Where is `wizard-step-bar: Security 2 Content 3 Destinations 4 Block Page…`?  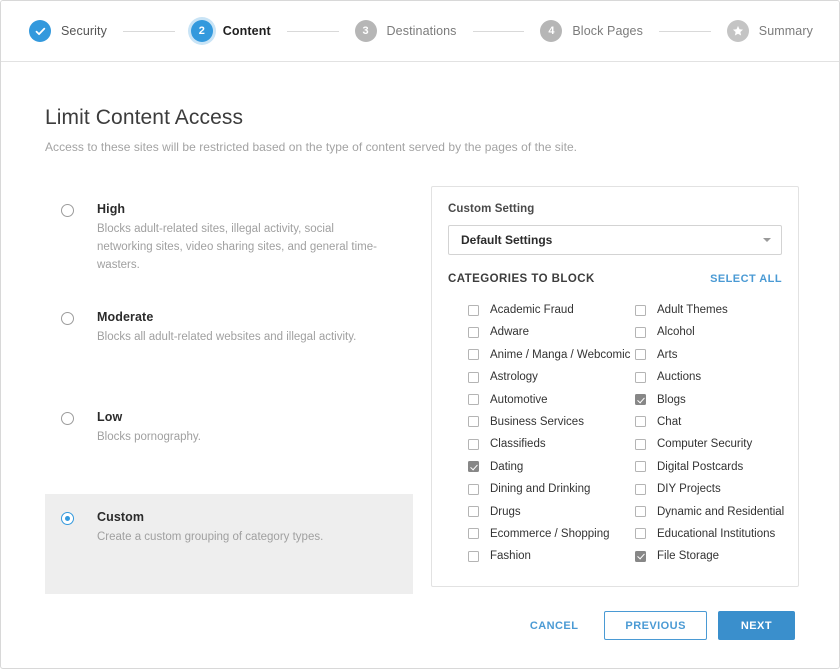 wizard-step-bar: Security 2 Content 3 Destinations 4 Block Page… is located at coordinates (420, 31).